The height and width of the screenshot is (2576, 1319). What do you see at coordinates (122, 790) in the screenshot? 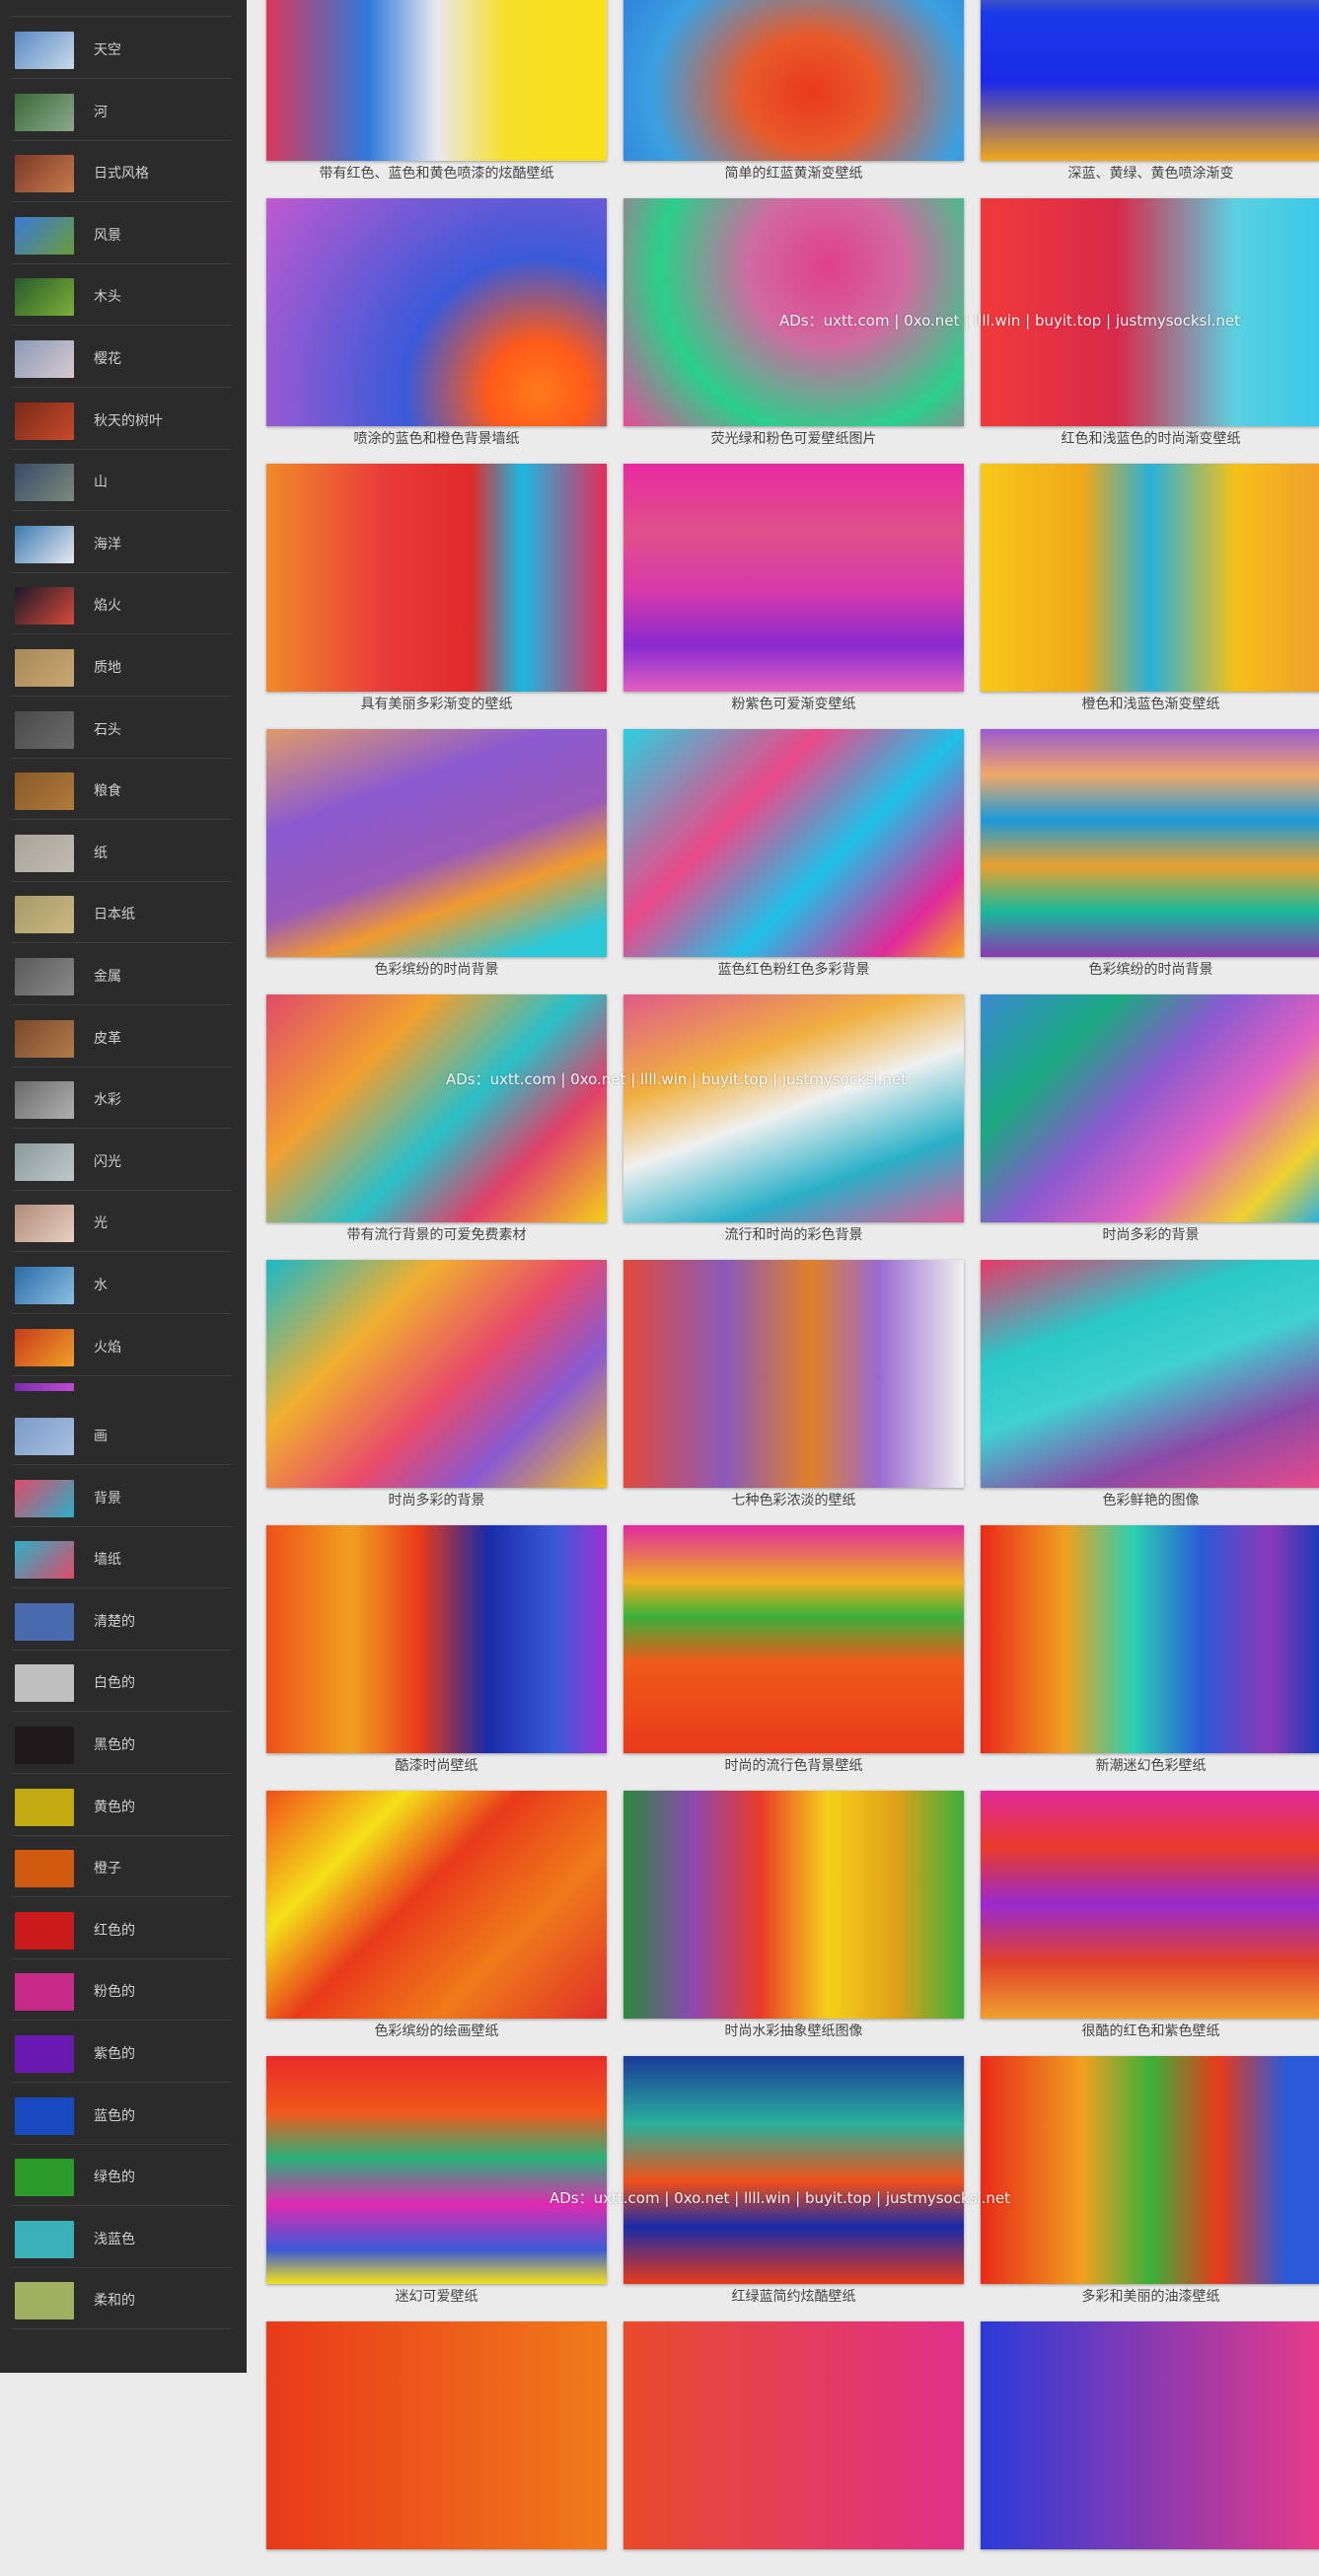
I see `sidebar-category-item: 粮食` at bounding box center [122, 790].